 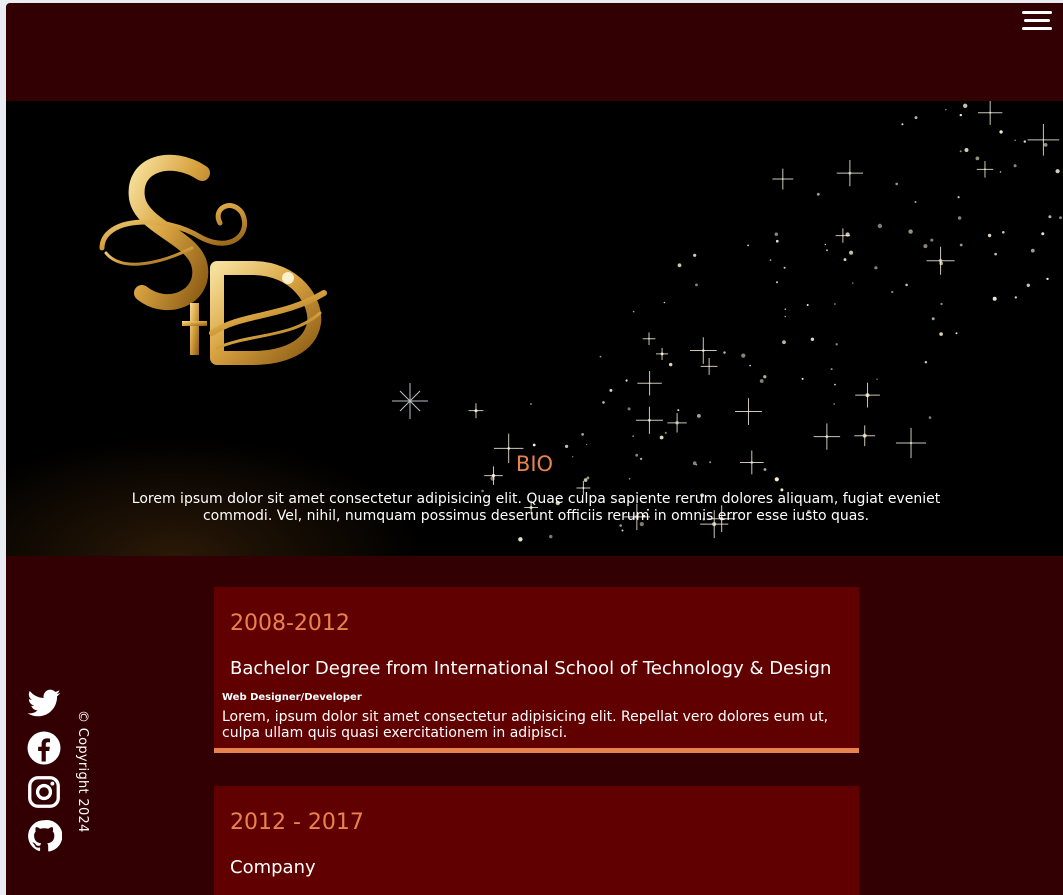 I want to click on copyright-text: © Copyright 2024, so click(x=82, y=771).